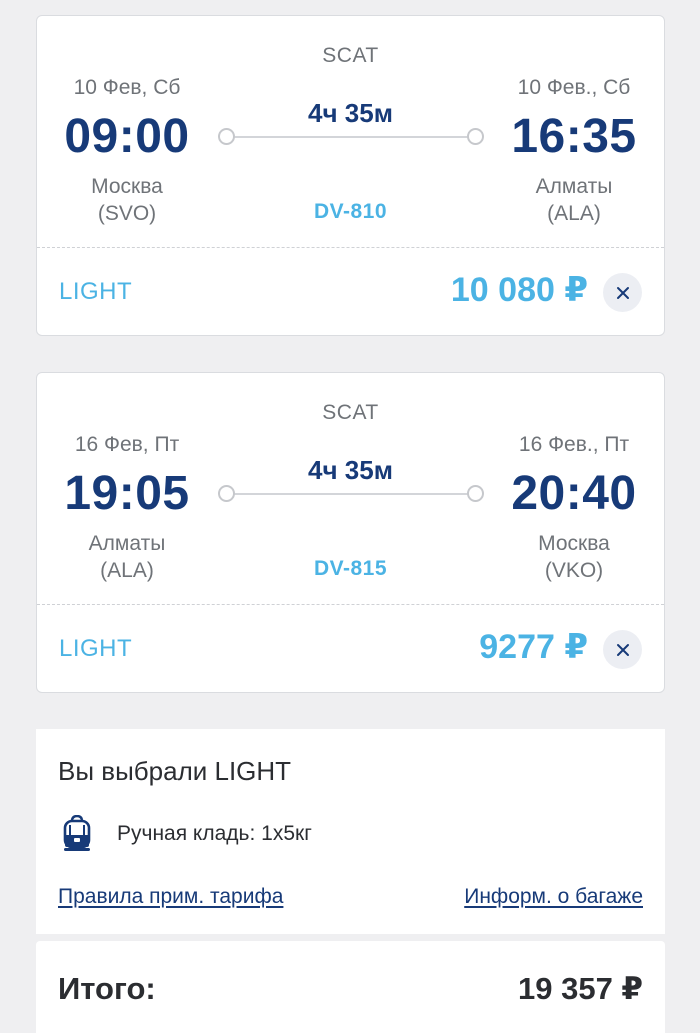  I want to click on departure-city-name: Москва, so click(127, 186).